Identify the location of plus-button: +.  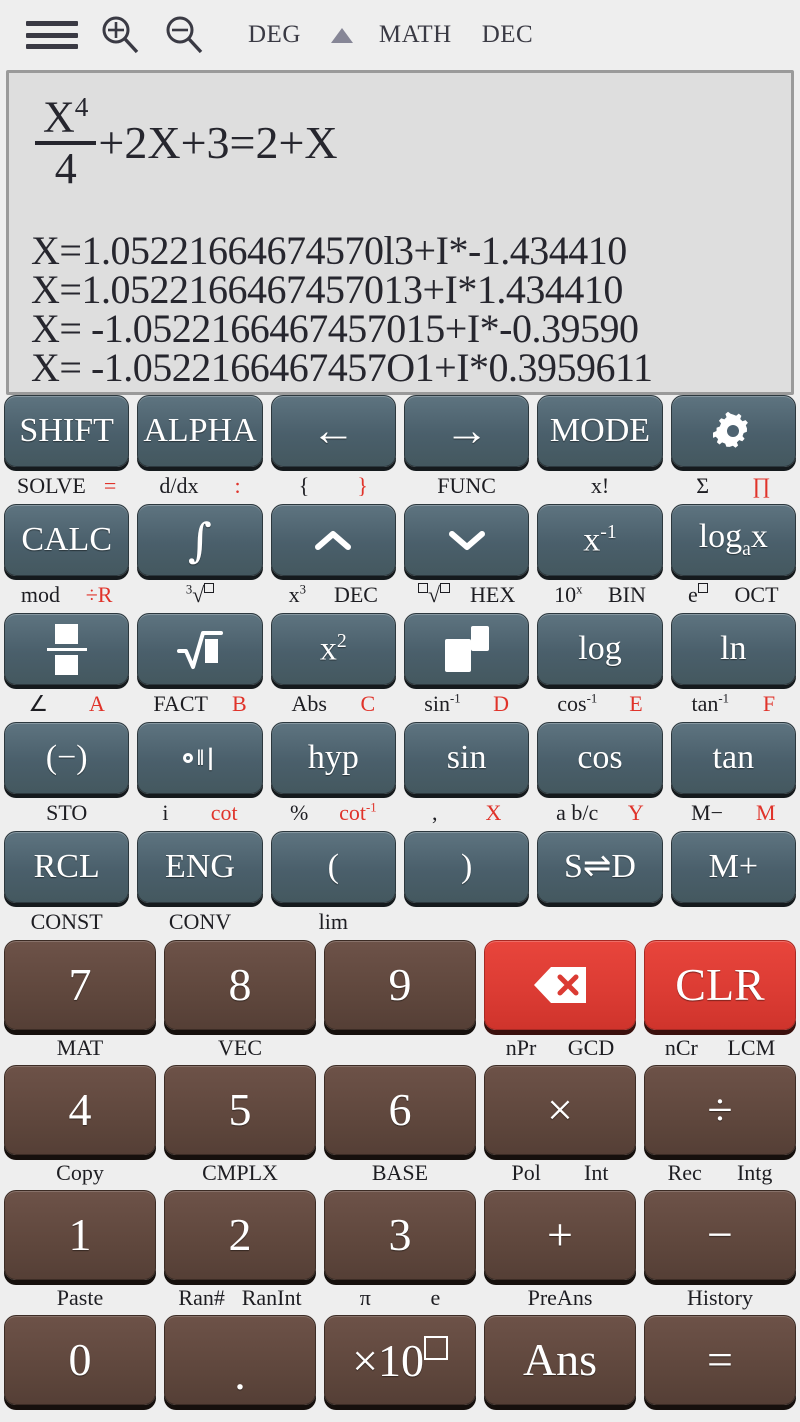
(560, 1235).